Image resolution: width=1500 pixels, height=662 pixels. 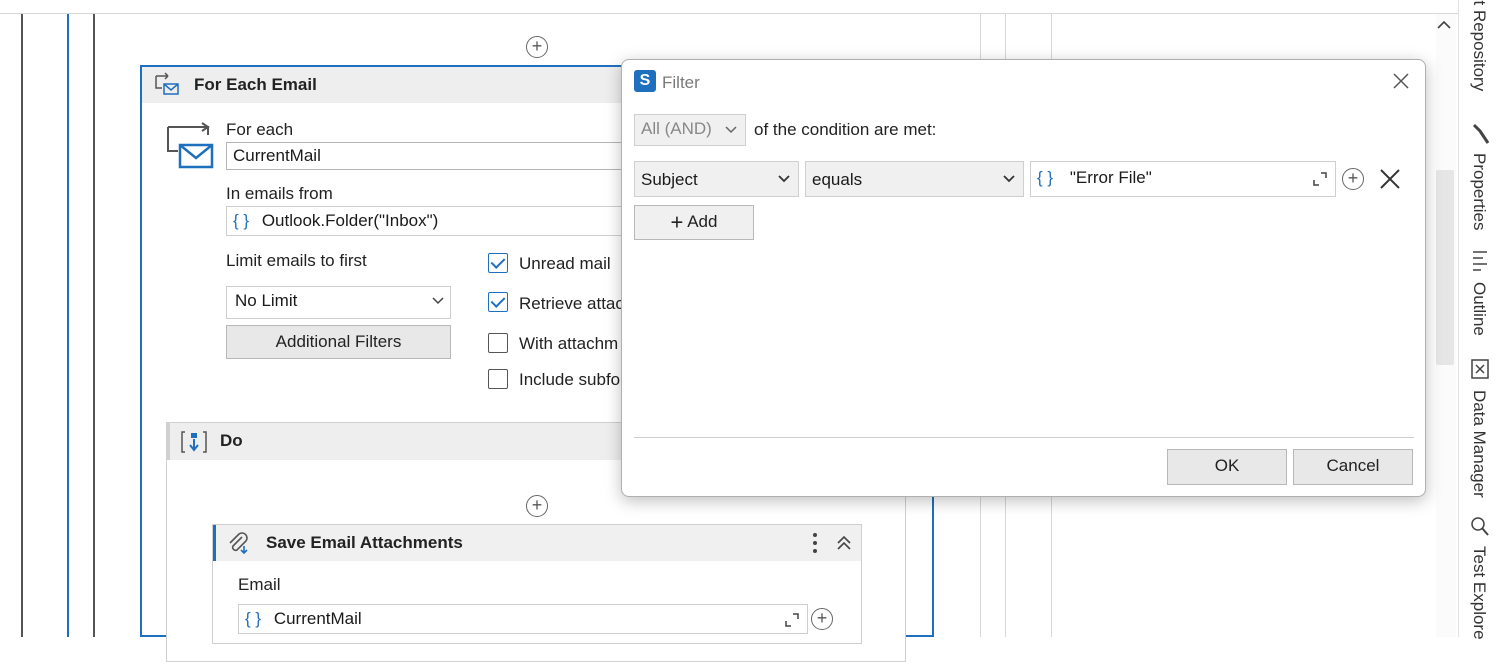 What do you see at coordinates (498, 302) in the screenshot?
I see `retrieve-attachments-checkbox` at bounding box center [498, 302].